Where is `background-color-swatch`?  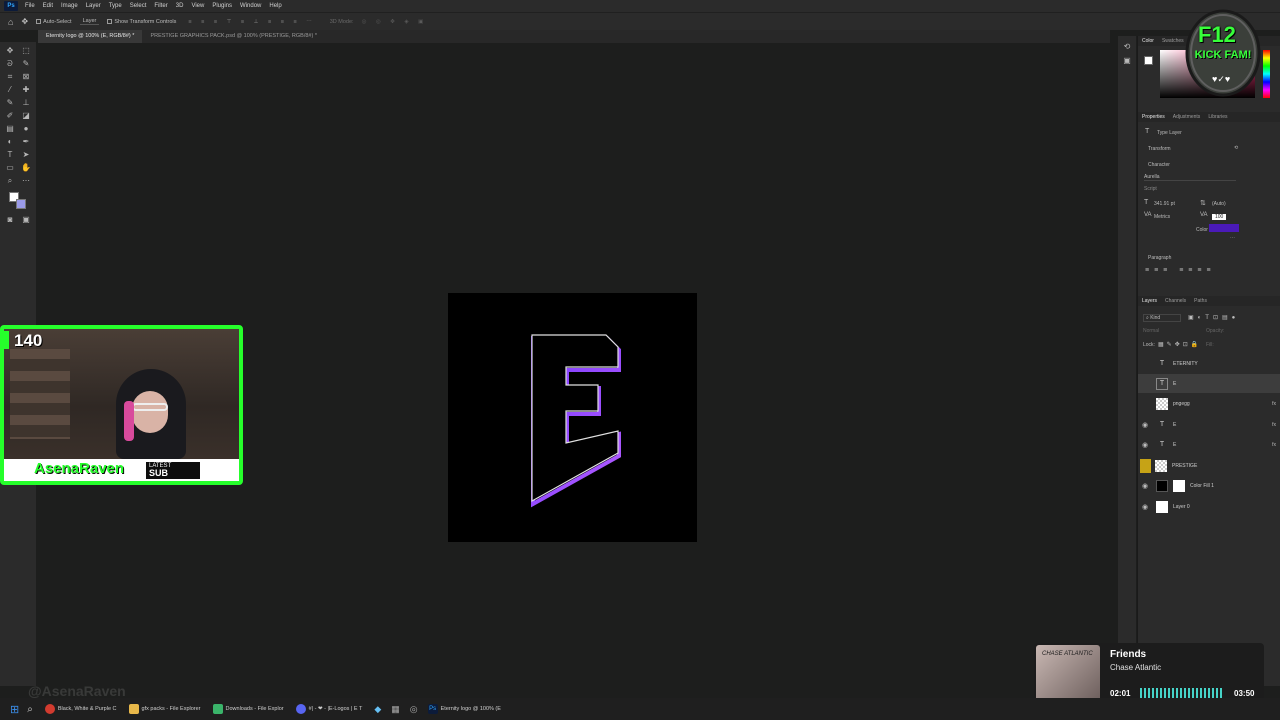
background-color-swatch is located at coordinates (21, 204).